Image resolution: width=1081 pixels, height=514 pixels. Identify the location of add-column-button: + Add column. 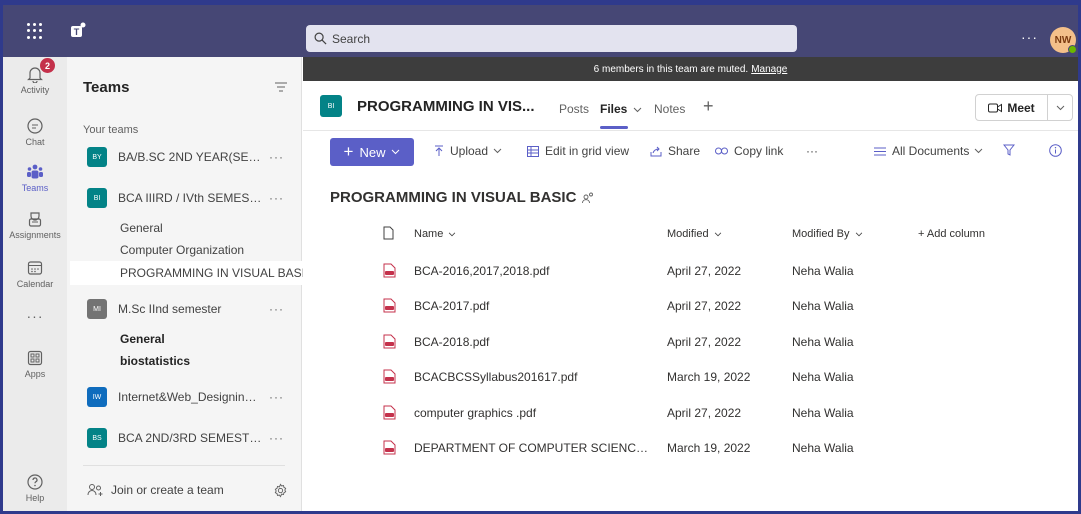
(951, 234).